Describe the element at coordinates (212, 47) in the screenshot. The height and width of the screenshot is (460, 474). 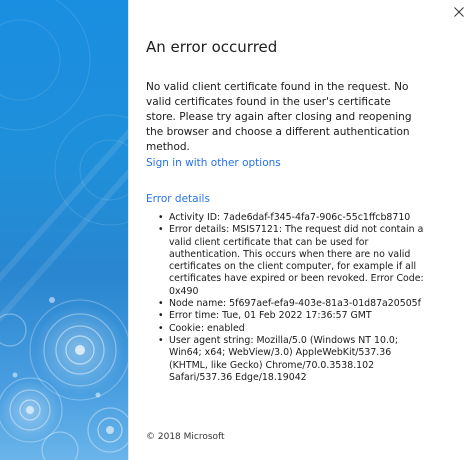
I see `page-title: An error occurred` at that location.